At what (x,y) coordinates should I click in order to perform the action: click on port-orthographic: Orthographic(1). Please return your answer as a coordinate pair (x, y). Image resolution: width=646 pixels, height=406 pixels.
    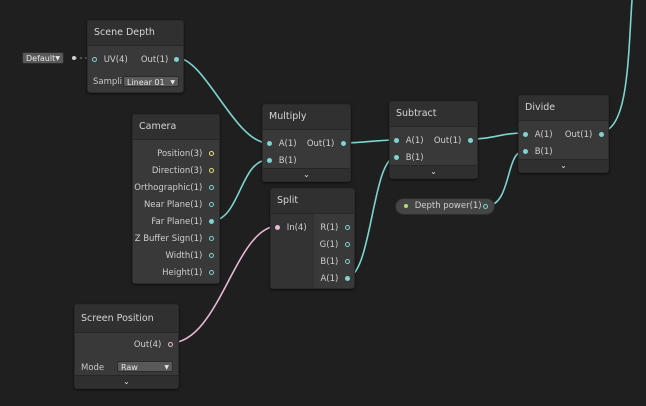
    Looking at the image, I should click on (174, 188).